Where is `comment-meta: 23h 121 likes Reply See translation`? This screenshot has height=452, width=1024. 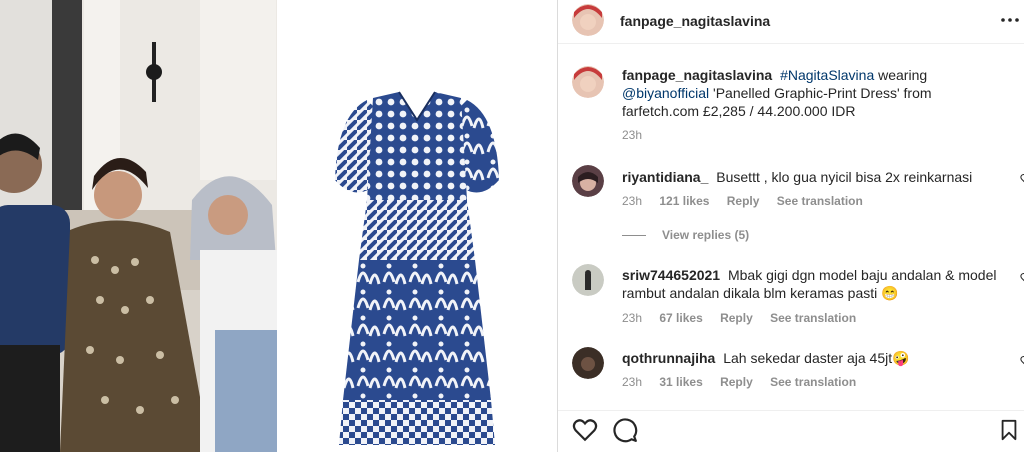 comment-meta: 23h 121 likes Reply See translation is located at coordinates (749, 201).